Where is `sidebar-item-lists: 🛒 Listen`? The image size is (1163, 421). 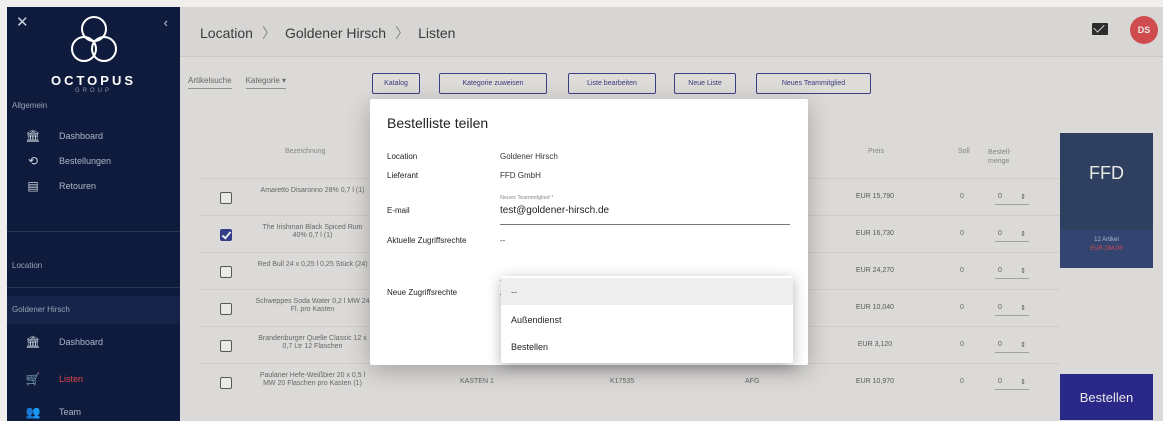
sidebar-item-lists: 🛒 Listen is located at coordinates (93, 379).